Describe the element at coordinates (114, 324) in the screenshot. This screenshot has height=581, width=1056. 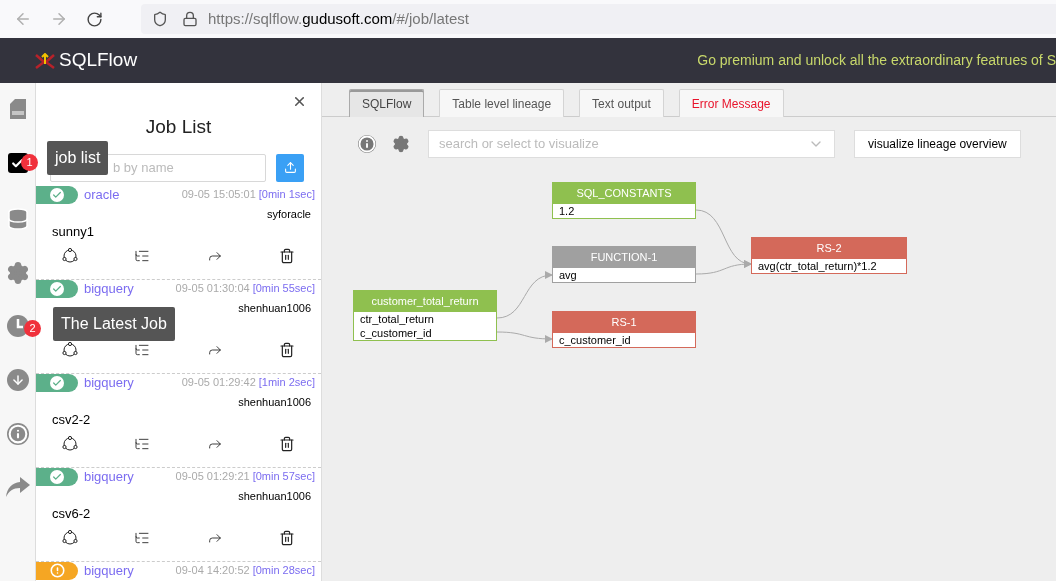
I see `tooltip: The Latest Job` at that location.